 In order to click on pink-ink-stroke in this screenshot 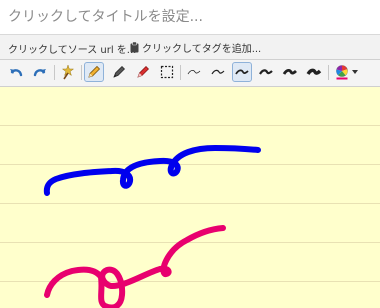, I will do `click(135, 266)`.